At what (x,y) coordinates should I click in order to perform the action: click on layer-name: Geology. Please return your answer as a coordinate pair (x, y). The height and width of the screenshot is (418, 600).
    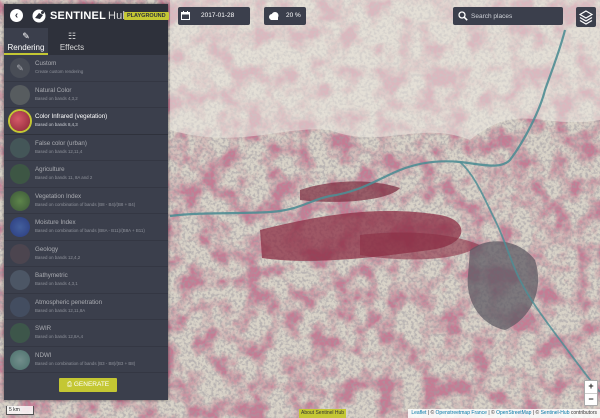
    Looking at the image, I should click on (47, 249).